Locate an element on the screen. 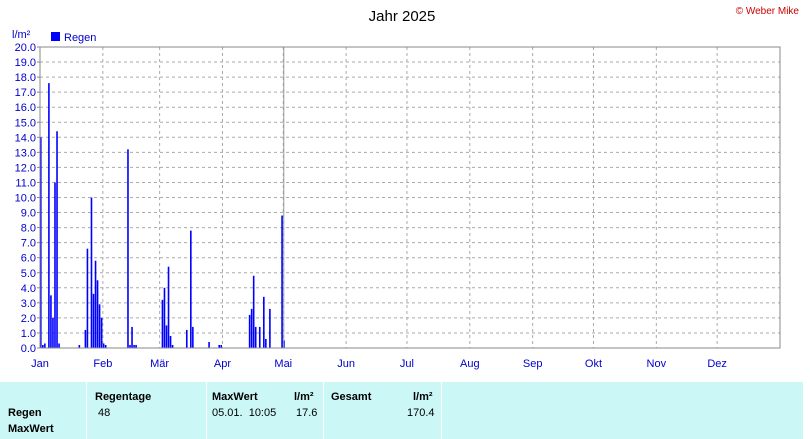 This screenshot has height=439, width=810. legend: Regen is located at coordinates (73, 38).